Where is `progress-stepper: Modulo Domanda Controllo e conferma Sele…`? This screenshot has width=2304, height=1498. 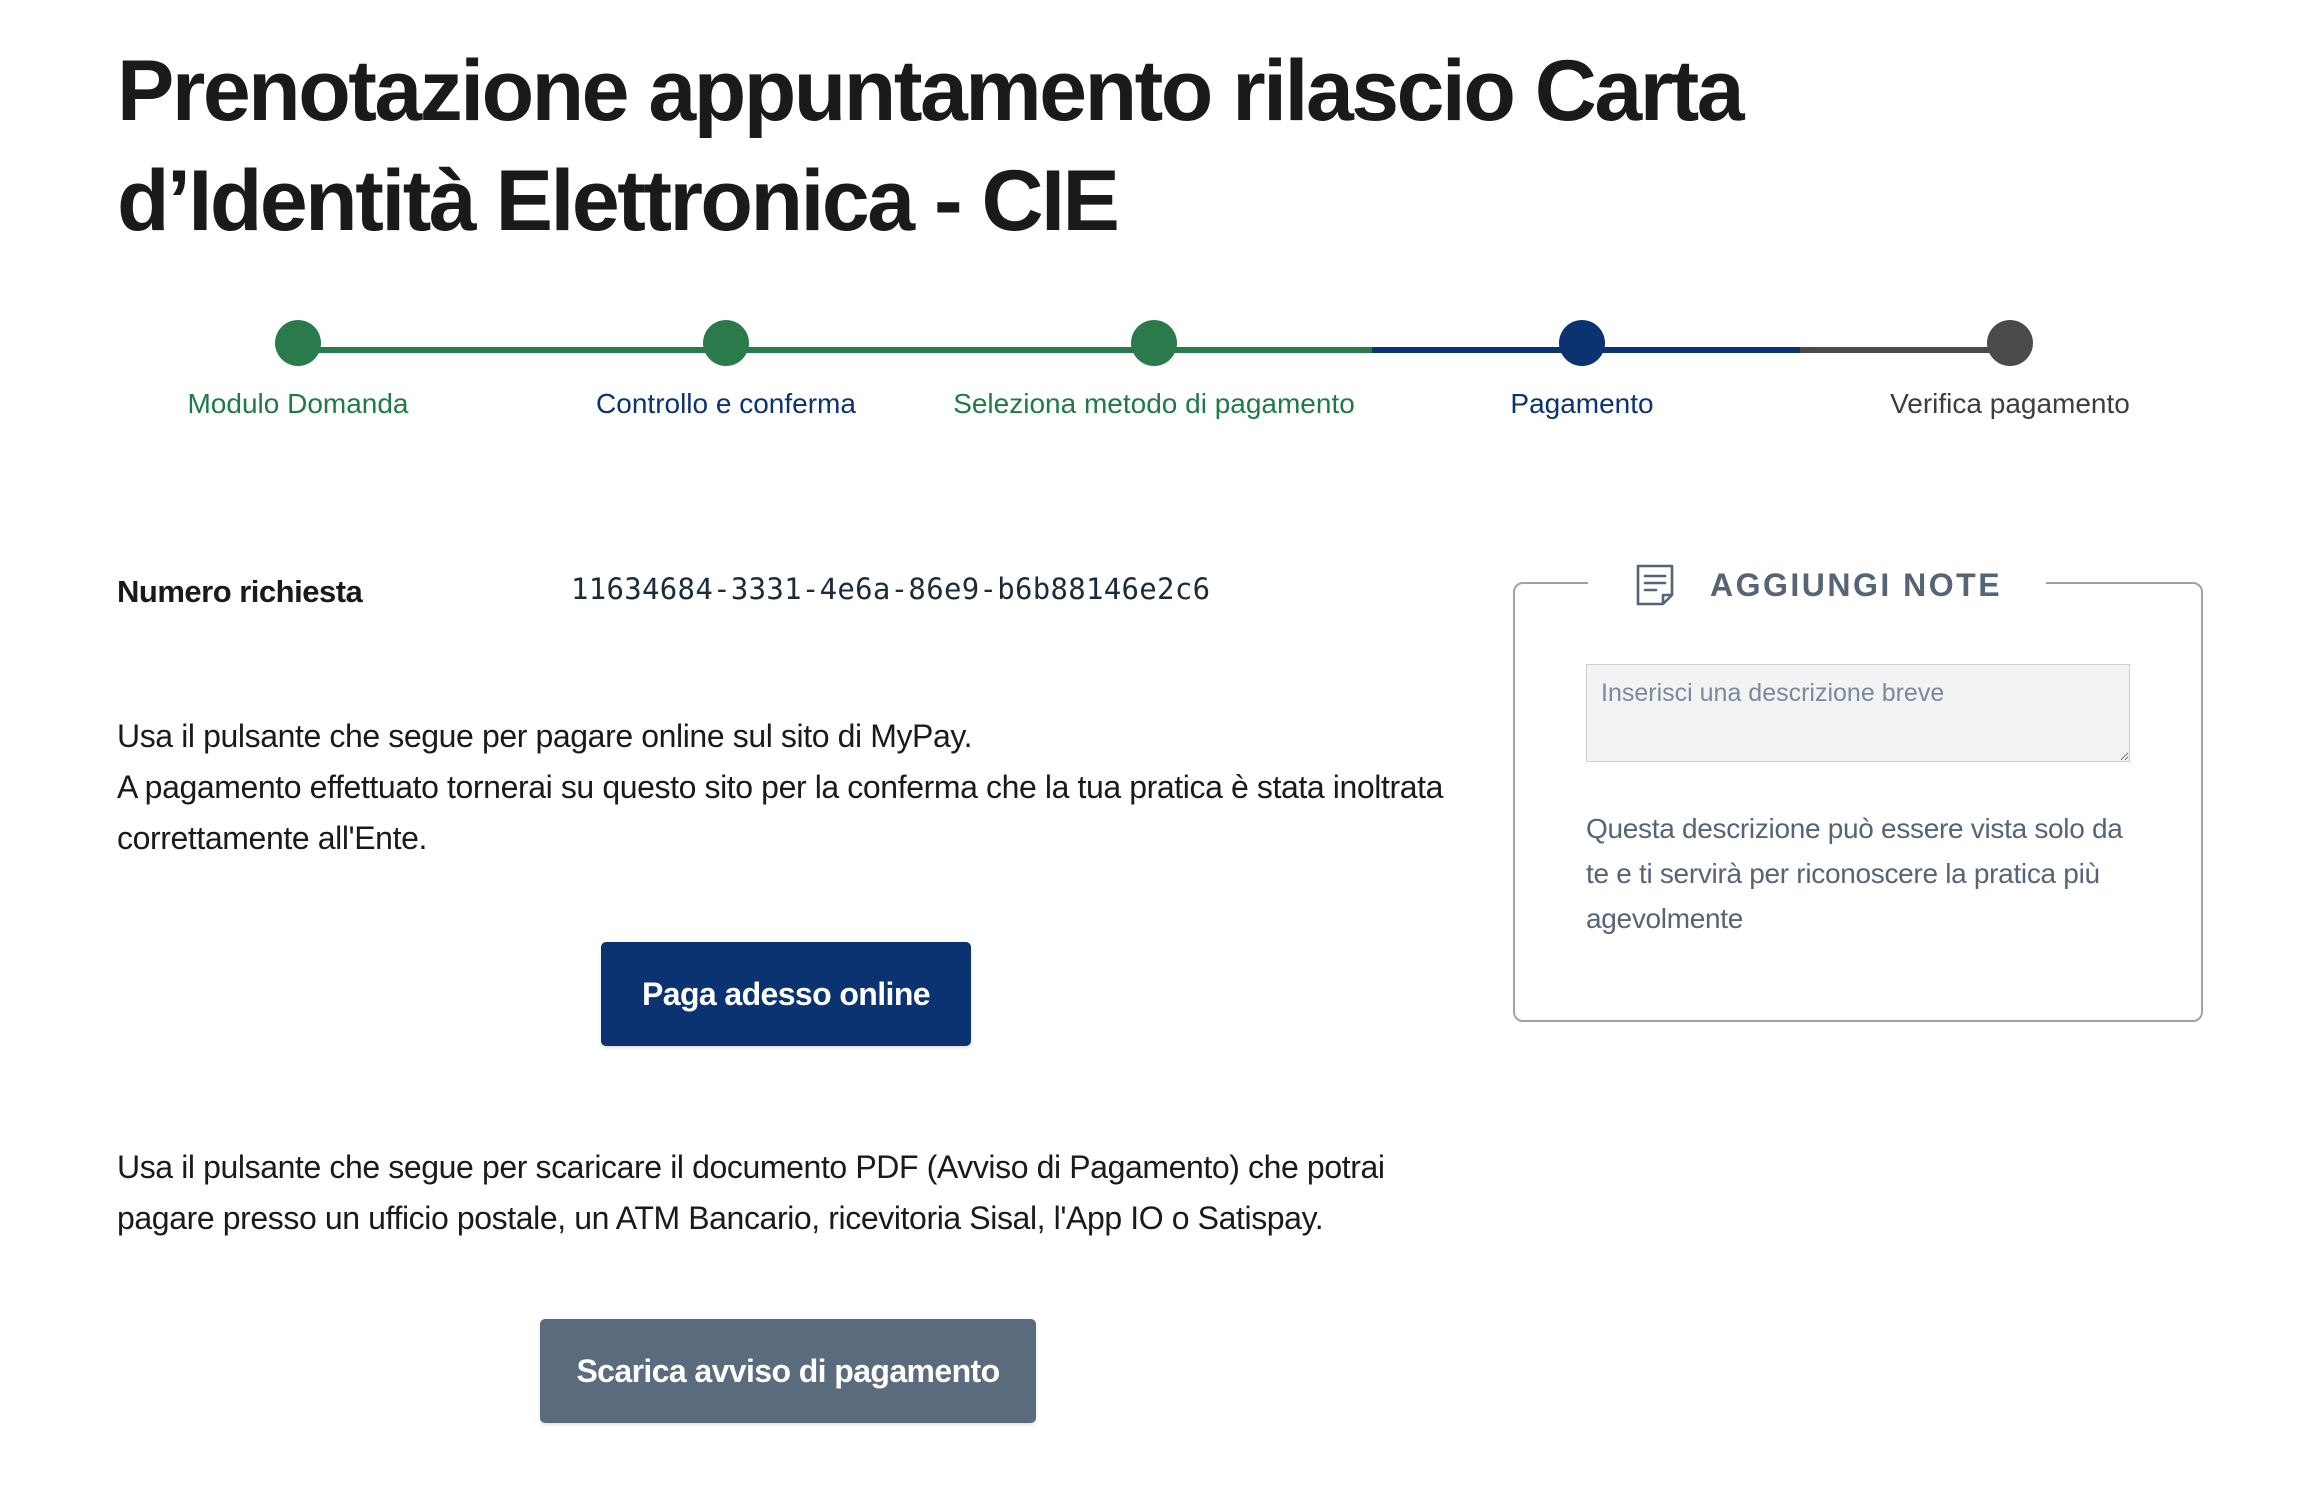 progress-stepper: Modulo Domanda Controllo e conferma Sele… is located at coordinates (1152, 380).